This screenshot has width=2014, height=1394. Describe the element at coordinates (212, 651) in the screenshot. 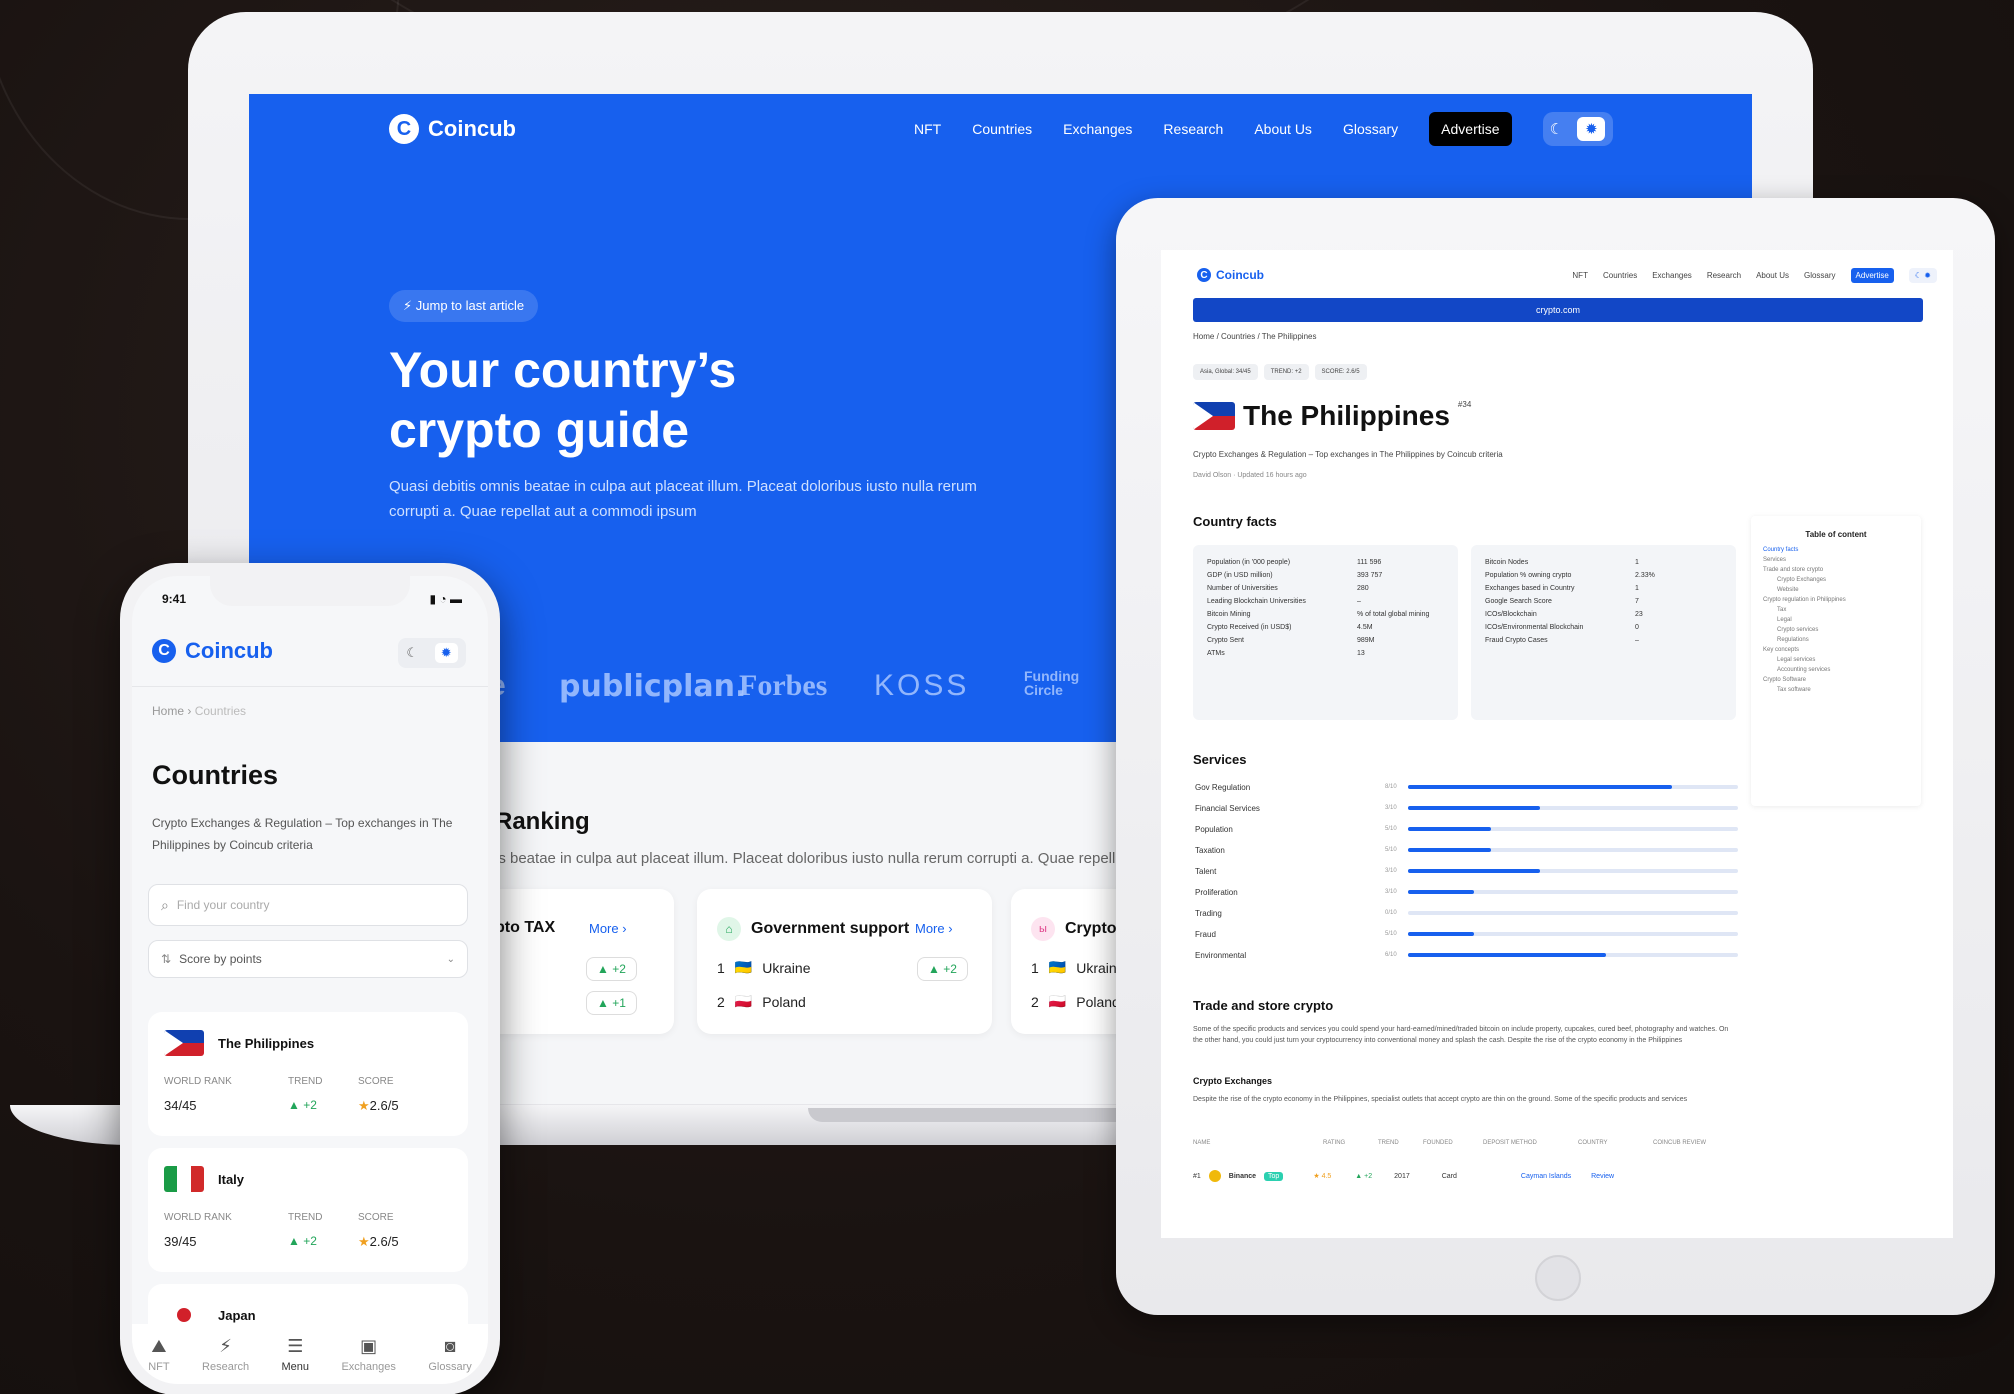

I see `phone-logo: C Coincub` at that location.